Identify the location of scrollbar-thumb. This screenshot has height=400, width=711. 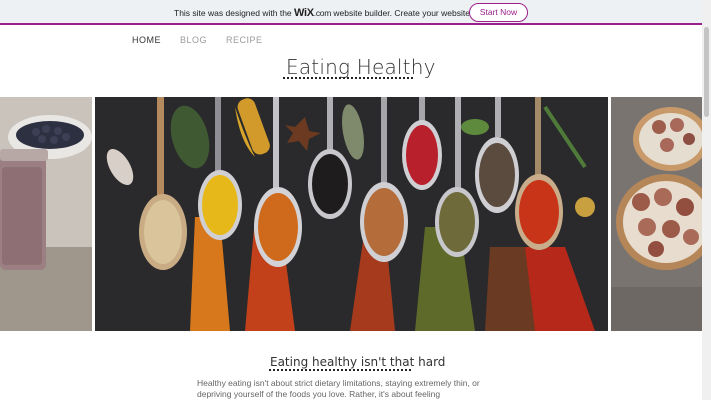
(706, 72).